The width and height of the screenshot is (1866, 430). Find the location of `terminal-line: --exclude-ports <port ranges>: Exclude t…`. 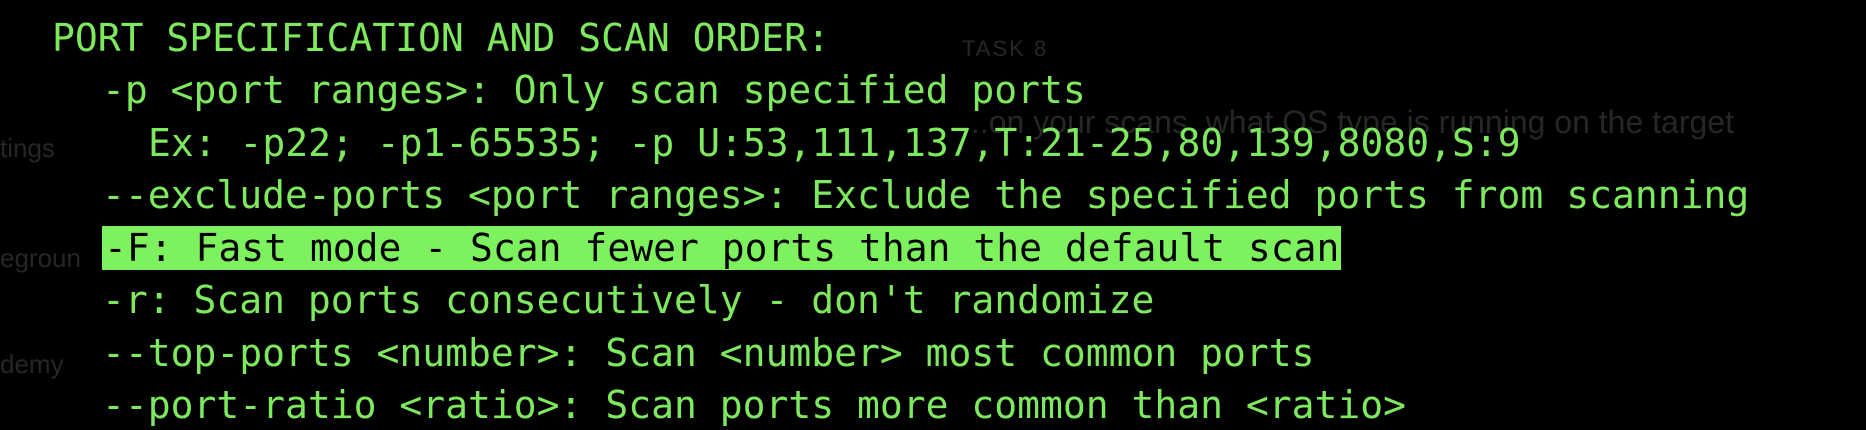

terminal-line: --exclude-ports <port ranges>: Exclude t… is located at coordinates (926, 195).